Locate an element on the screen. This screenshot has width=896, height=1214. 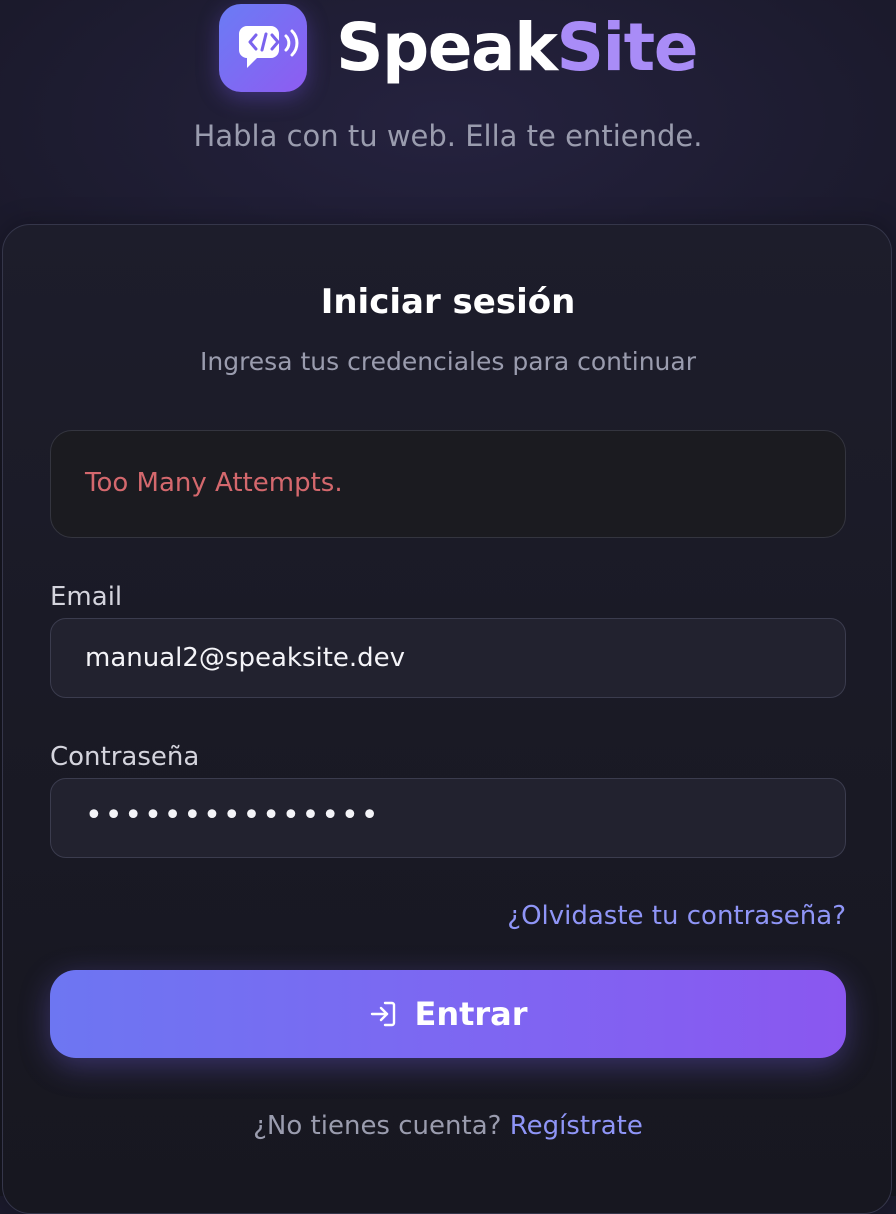
forgot-password-link: ¿Olvidaste tu contraseña? is located at coordinates (676, 916).